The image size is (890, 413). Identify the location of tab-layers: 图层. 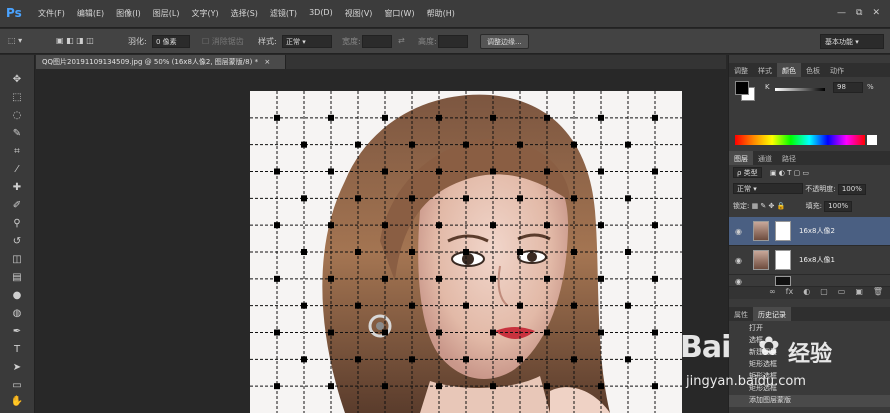
(741, 158).